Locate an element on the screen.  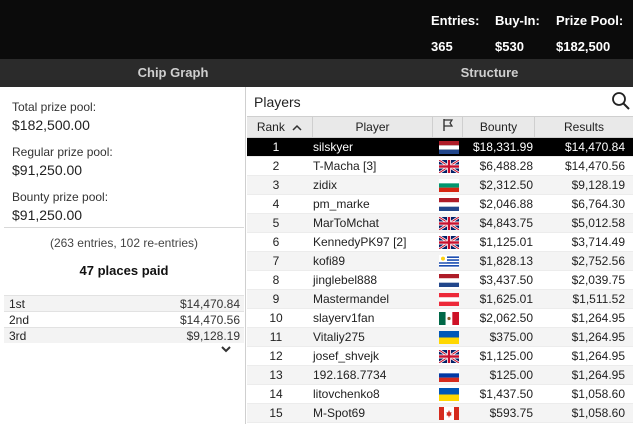
player-bounty: $125.00 is located at coordinates (511, 375).